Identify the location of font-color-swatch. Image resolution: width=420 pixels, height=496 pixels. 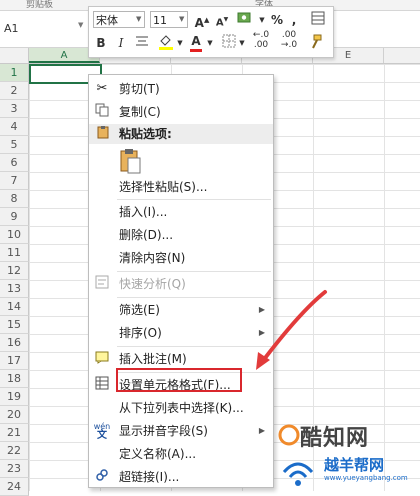
(196, 50).